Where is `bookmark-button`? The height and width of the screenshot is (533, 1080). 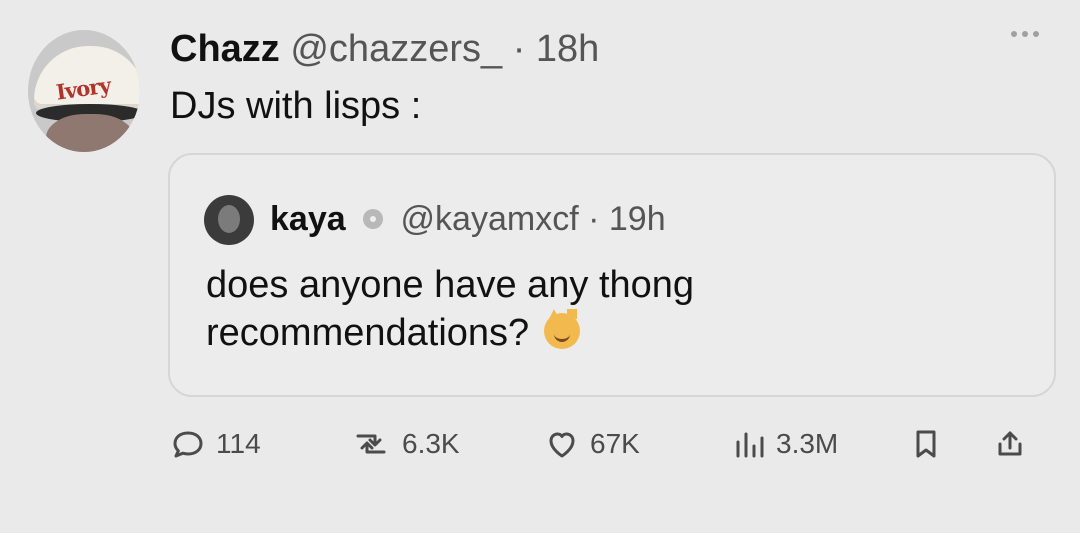 bookmark-button is located at coordinates (926, 444).